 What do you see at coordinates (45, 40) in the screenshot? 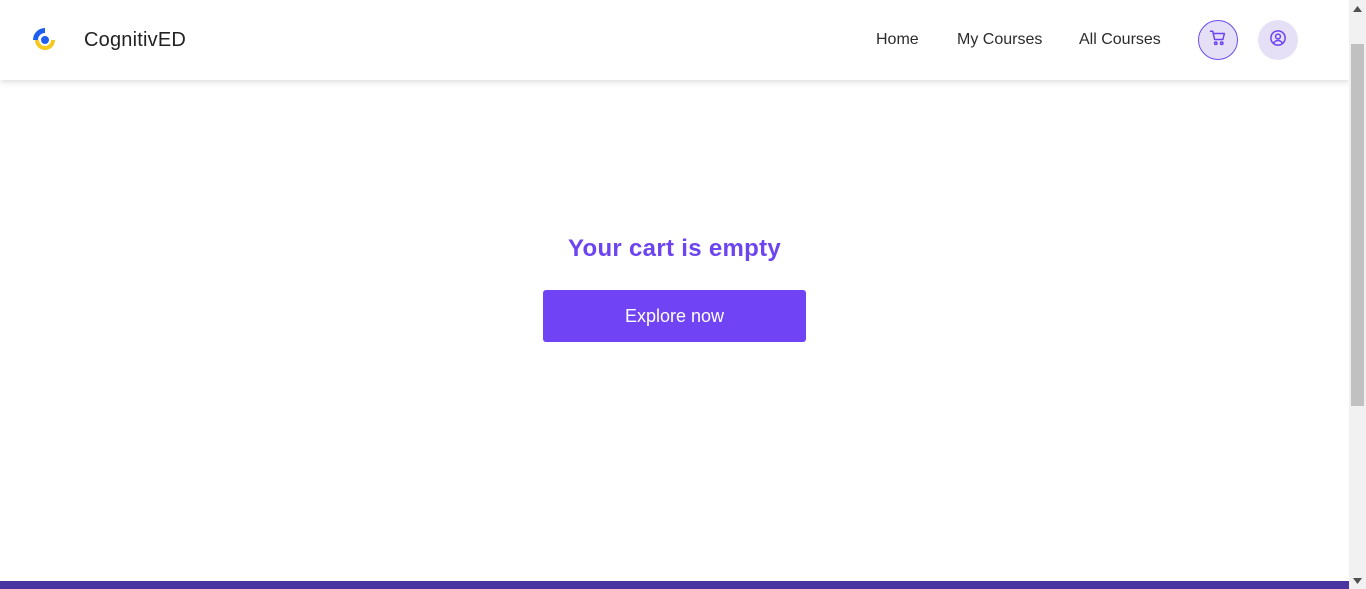
I see `logo-icon` at bounding box center [45, 40].